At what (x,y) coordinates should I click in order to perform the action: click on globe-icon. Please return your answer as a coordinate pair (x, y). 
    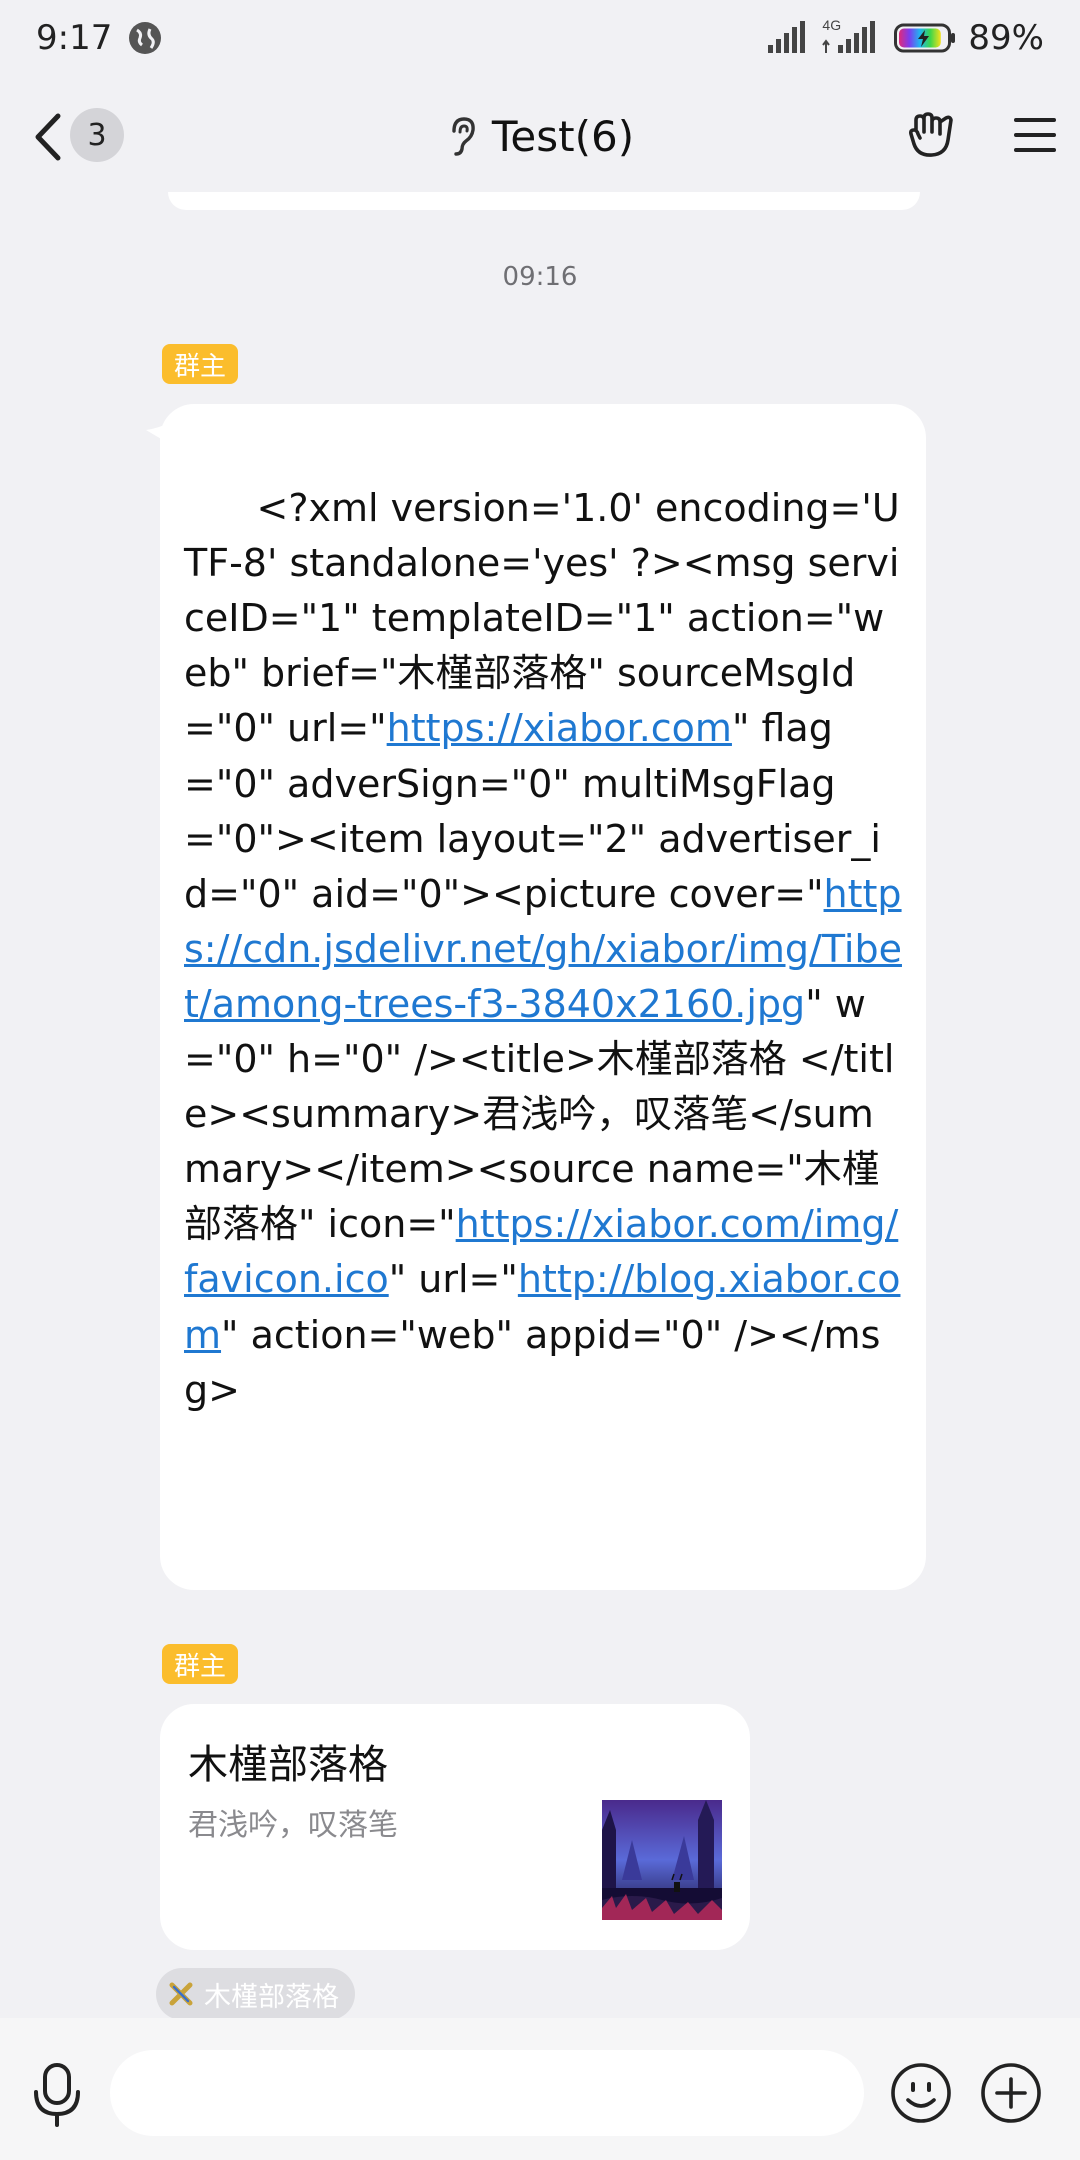
    Looking at the image, I should click on (145, 38).